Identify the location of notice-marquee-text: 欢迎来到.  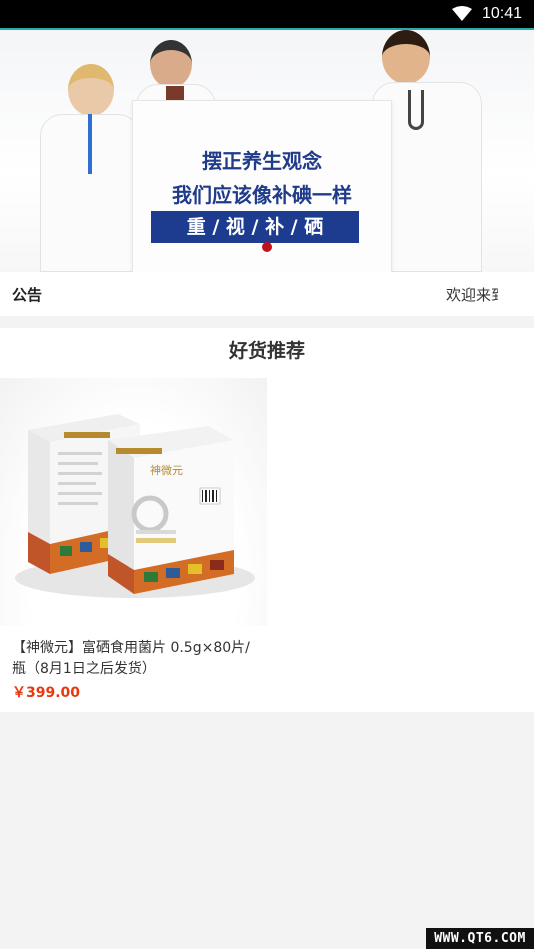
(472, 294).